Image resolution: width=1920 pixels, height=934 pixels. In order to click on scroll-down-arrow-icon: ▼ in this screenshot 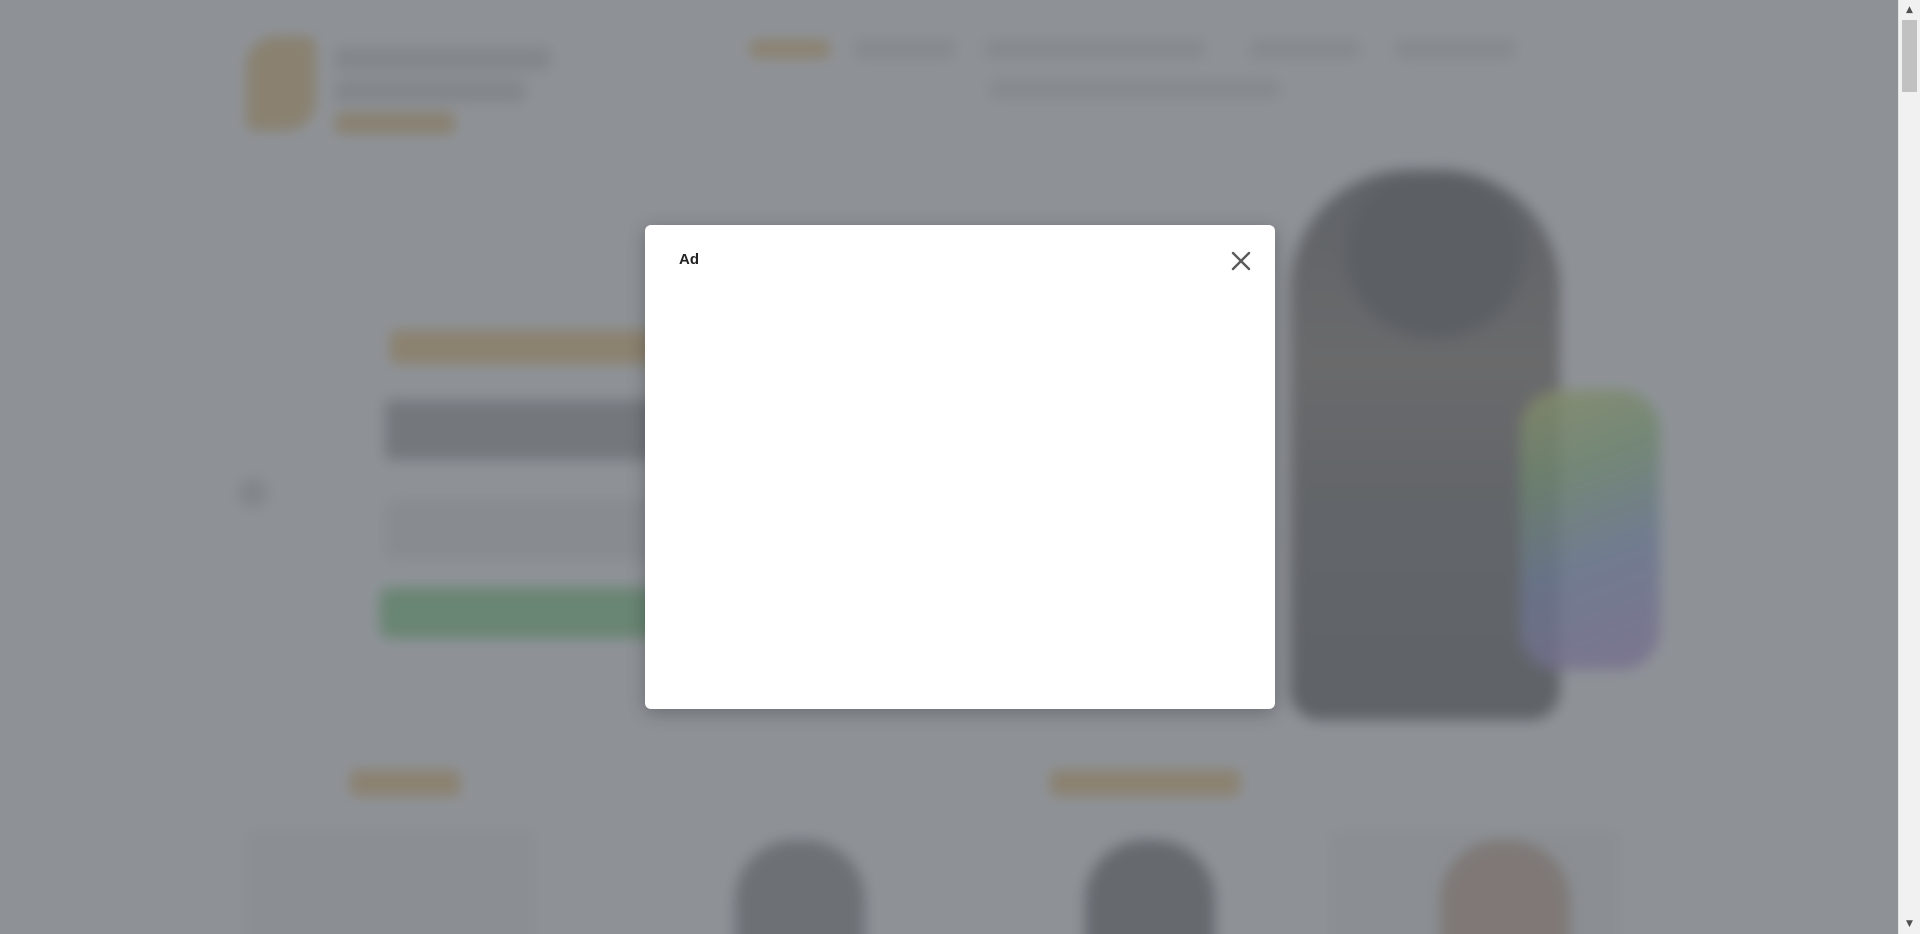, I will do `click(1909, 924)`.